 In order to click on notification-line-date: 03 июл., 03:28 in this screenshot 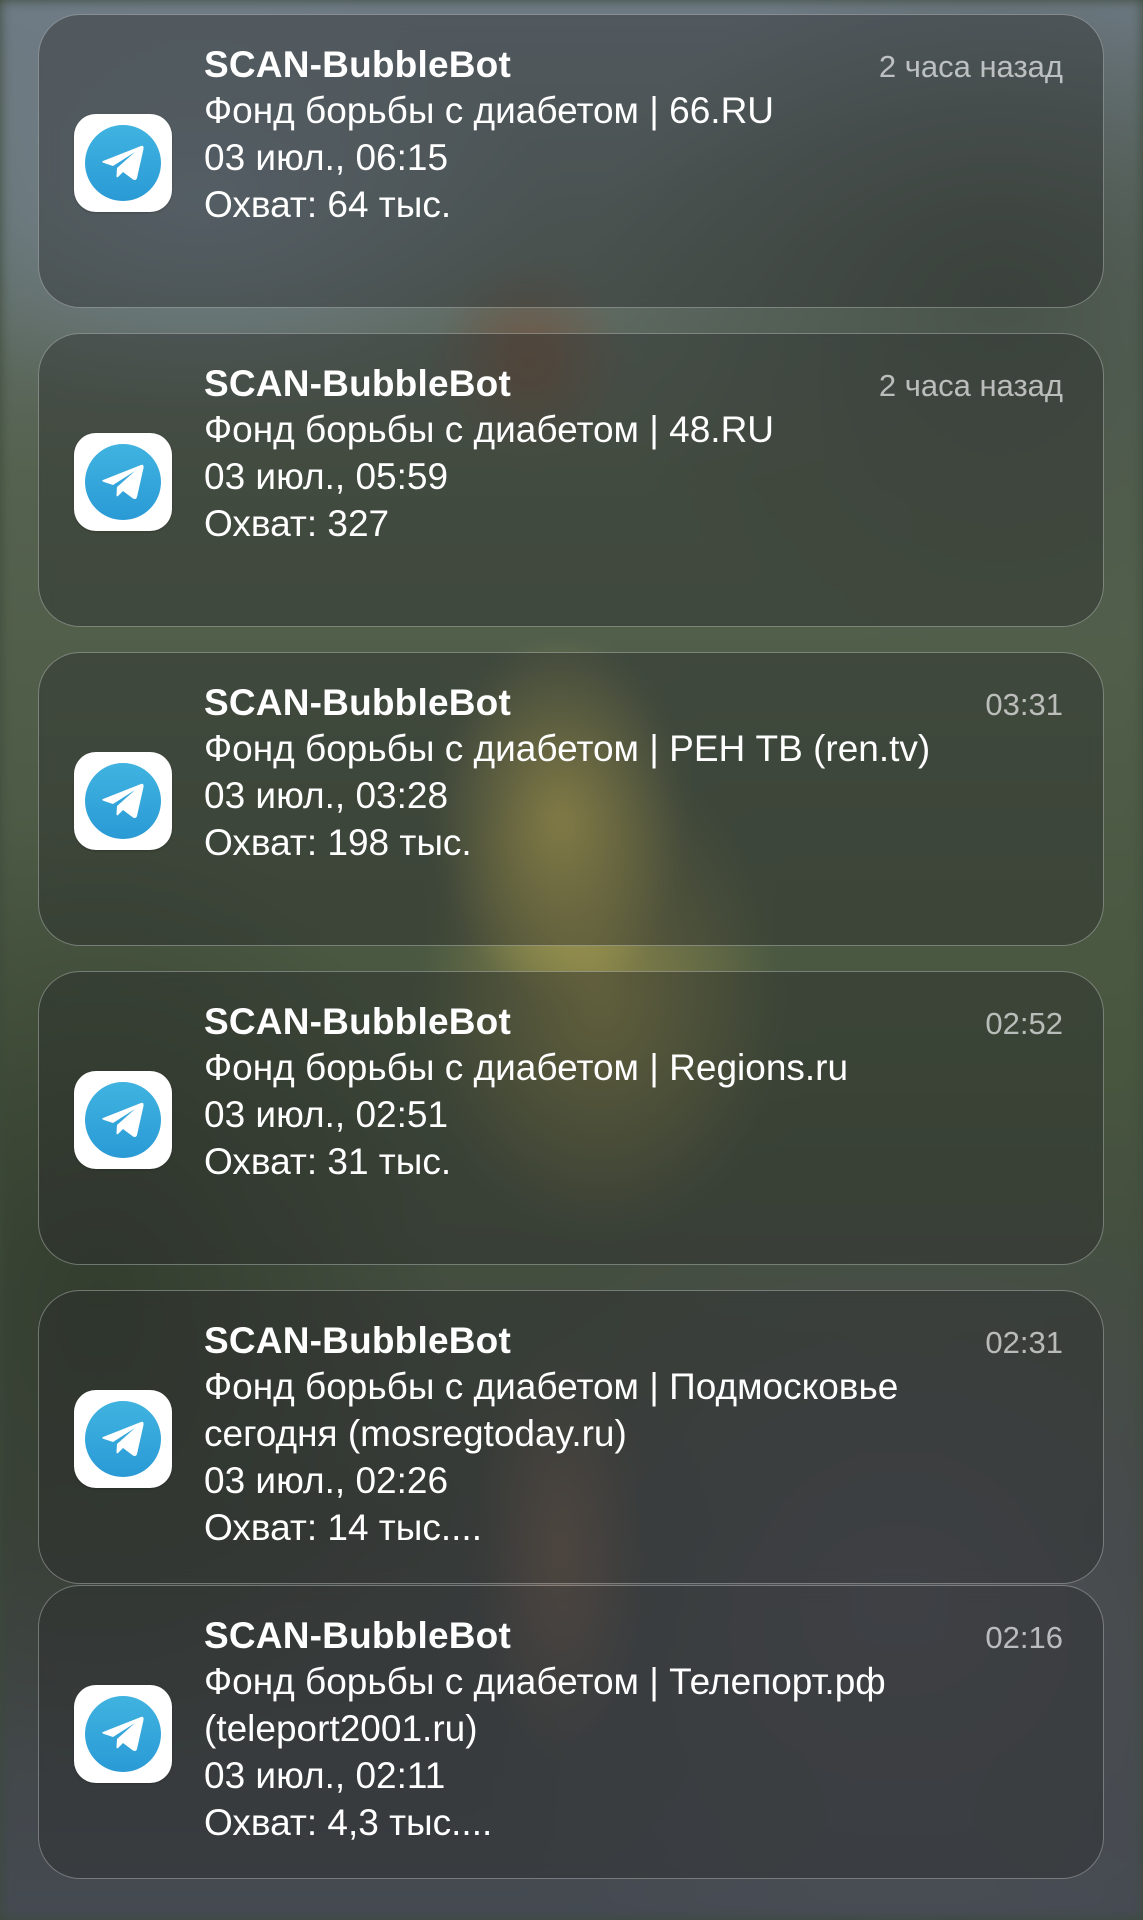, I will do `click(326, 795)`.